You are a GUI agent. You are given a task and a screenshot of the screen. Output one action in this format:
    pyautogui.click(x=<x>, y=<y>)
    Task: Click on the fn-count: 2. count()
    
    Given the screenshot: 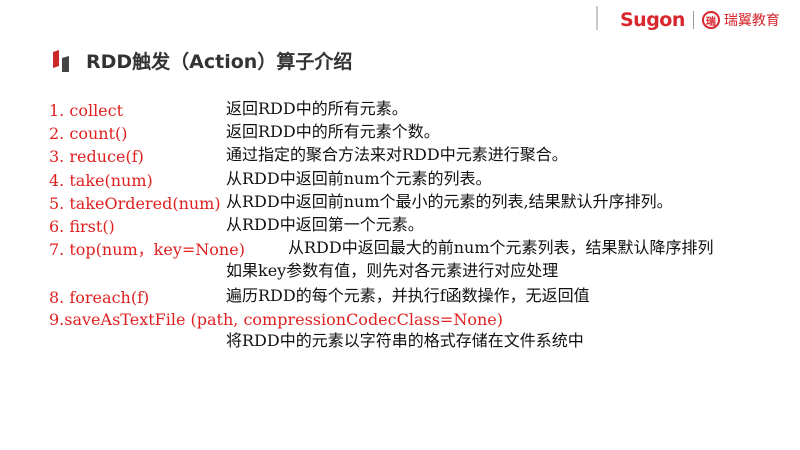 What is the action you would take?
    pyautogui.click(x=88, y=133)
    